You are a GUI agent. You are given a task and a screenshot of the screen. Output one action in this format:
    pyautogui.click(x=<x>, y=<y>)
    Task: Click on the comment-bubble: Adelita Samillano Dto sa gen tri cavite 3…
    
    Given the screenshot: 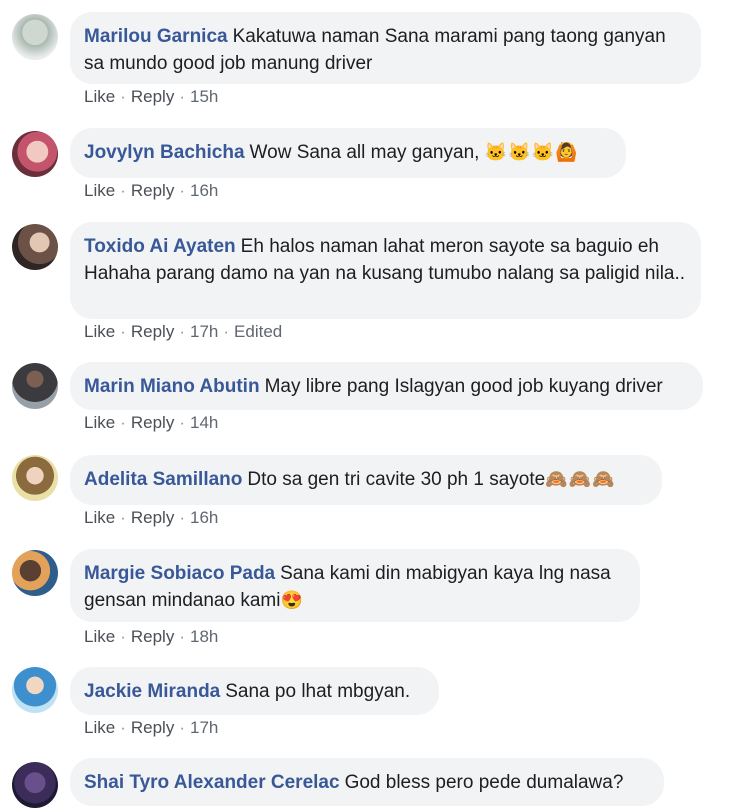 What is the action you would take?
    pyautogui.click(x=366, y=480)
    